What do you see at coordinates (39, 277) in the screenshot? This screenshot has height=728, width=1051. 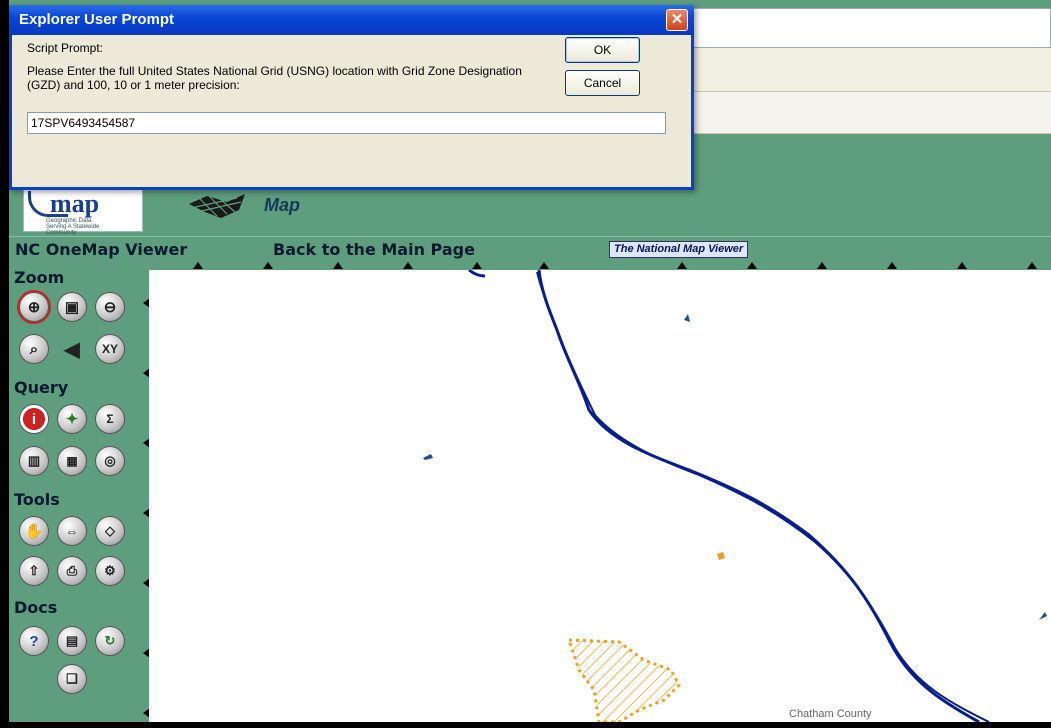 I see `zoom-heading: Zoom` at bounding box center [39, 277].